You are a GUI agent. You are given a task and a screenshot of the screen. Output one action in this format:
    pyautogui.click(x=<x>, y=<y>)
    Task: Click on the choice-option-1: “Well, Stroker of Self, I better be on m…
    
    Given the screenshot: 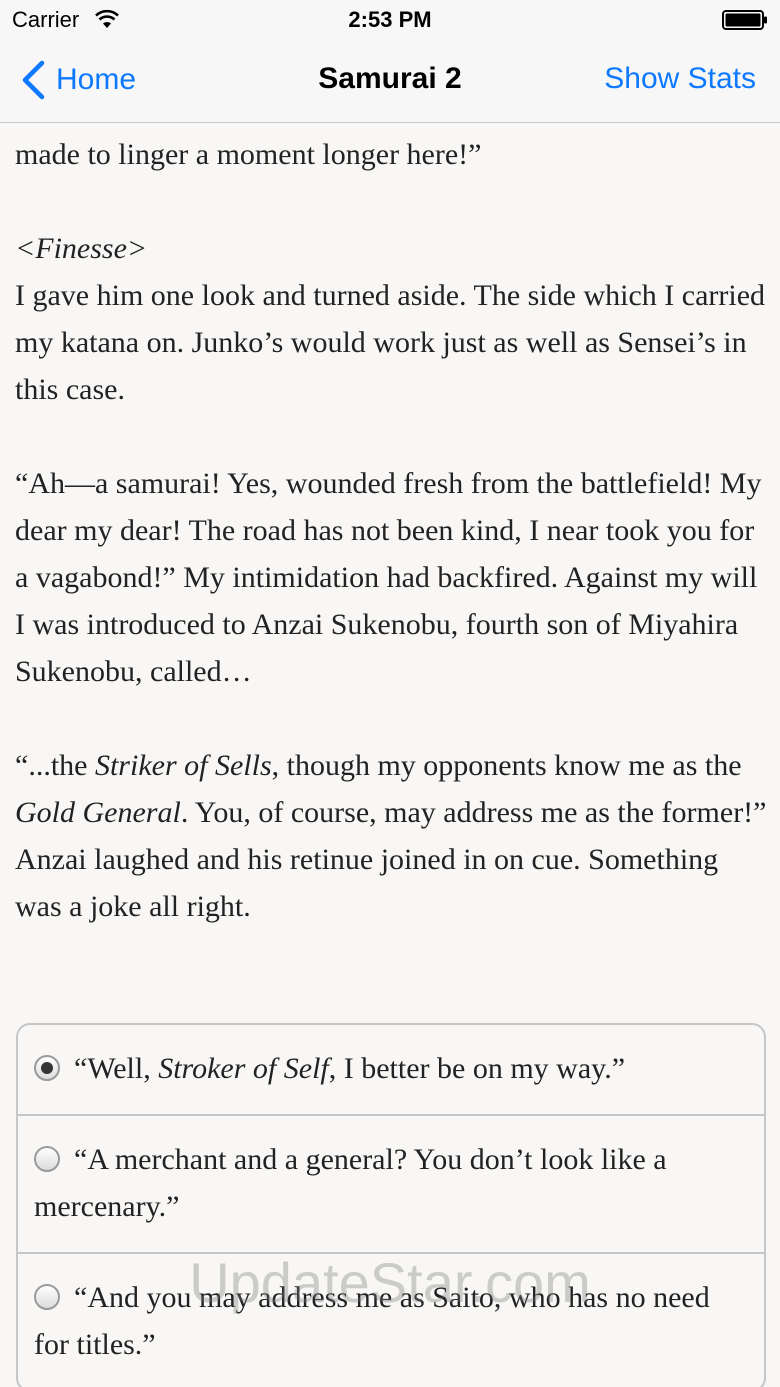 What is the action you would take?
    pyautogui.click(x=391, y=1070)
    